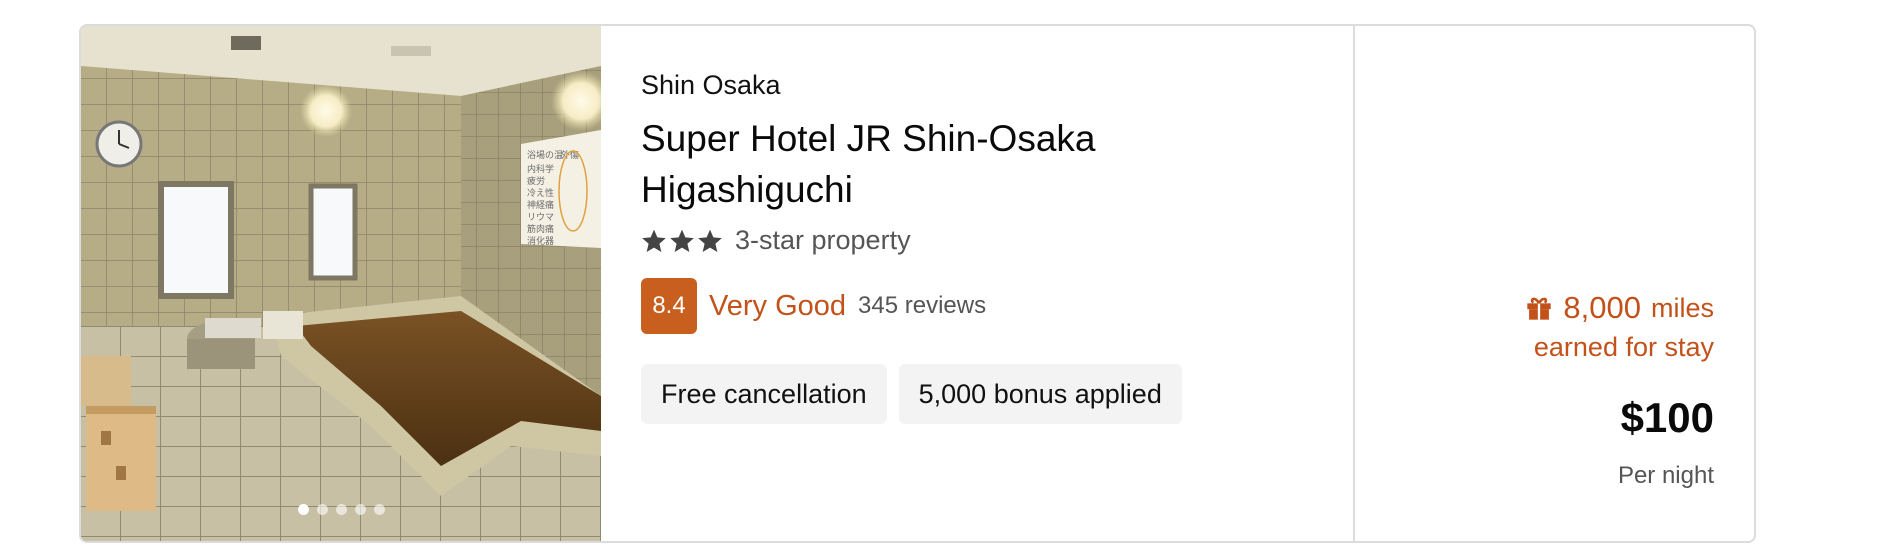 This screenshot has width=1886, height=560. I want to click on rating-score-badge: 8.4, so click(669, 306).